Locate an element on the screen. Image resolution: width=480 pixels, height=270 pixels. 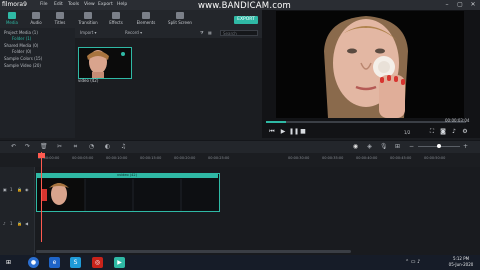
taskbar-clock: 5:12 PM 05-Jun-2020 is located at coordinates (461, 262).